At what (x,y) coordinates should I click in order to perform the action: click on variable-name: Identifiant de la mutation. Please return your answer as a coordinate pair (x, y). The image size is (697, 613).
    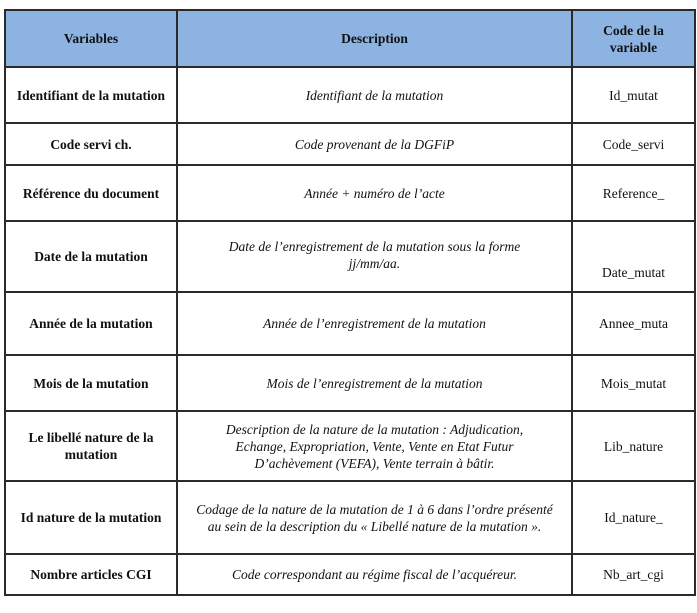
    Looking at the image, I should click on (91, 95).